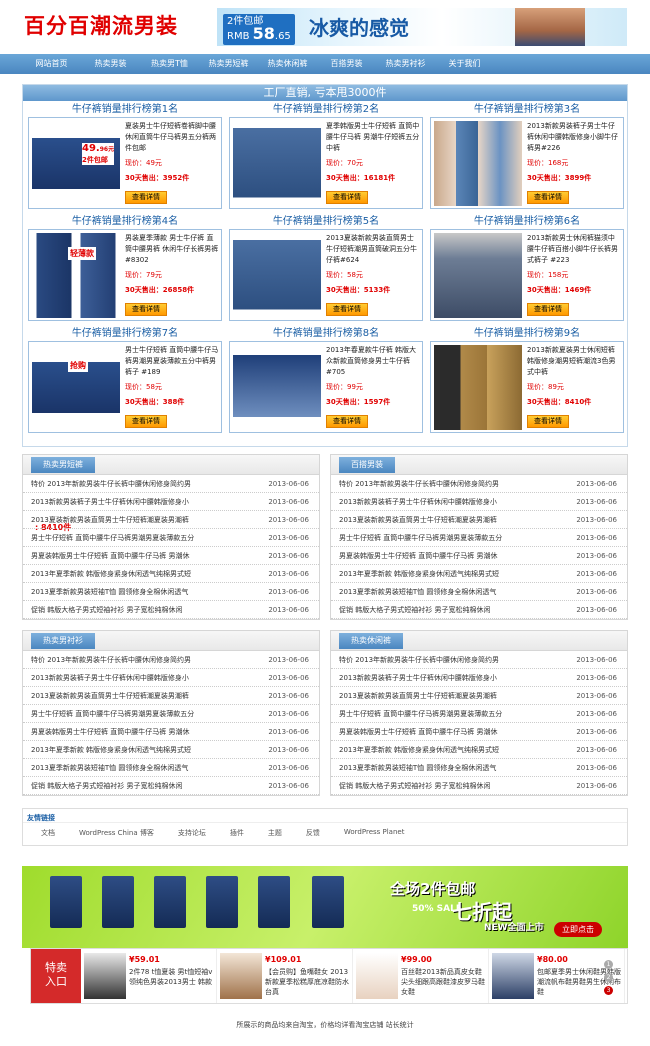 The width and height of the screenshot is (650, 1046). Describe the element at coordinates (421, 976) in the screenshot. I see `deal-item: ¥99.00 百丝鞋2013新品真皮女鞋尖头细跟高跟鞋漆皮罗马鞋女鞋` at that location.